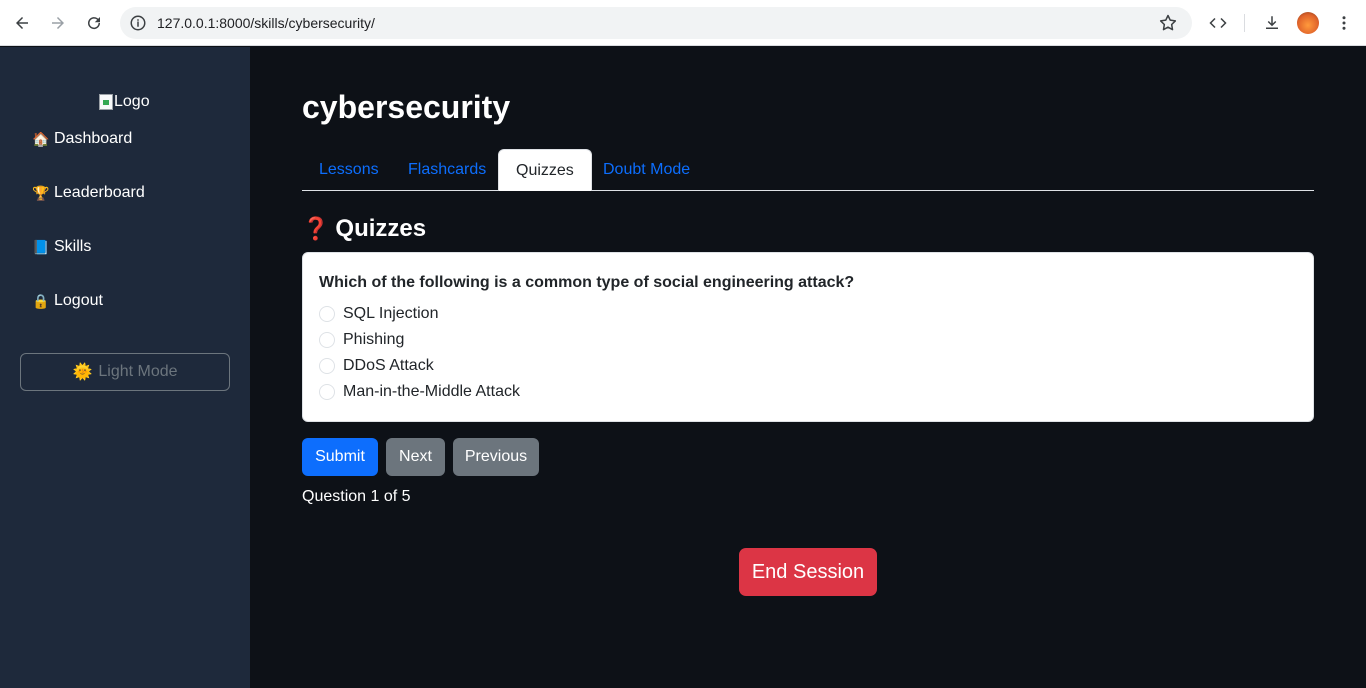  Describe the element at coordinates (349, 170) in the screenshot. I see `tab-lessons: Lessons` at that location.